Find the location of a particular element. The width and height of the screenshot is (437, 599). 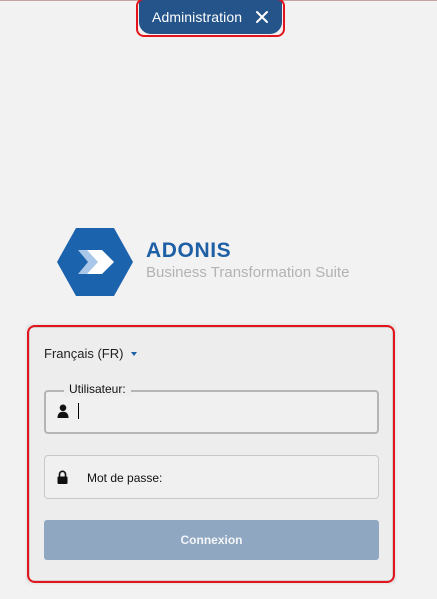

tab-highlight-outline is located at coordinates (210, 18).